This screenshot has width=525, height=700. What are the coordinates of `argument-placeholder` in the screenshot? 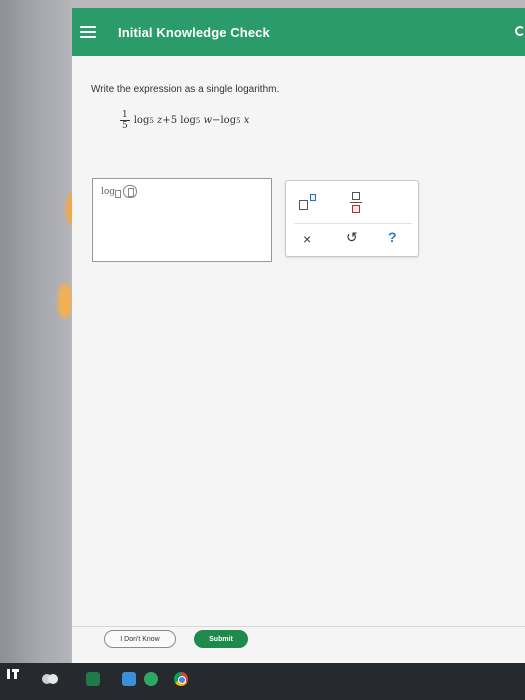 It's located at (130, 191).